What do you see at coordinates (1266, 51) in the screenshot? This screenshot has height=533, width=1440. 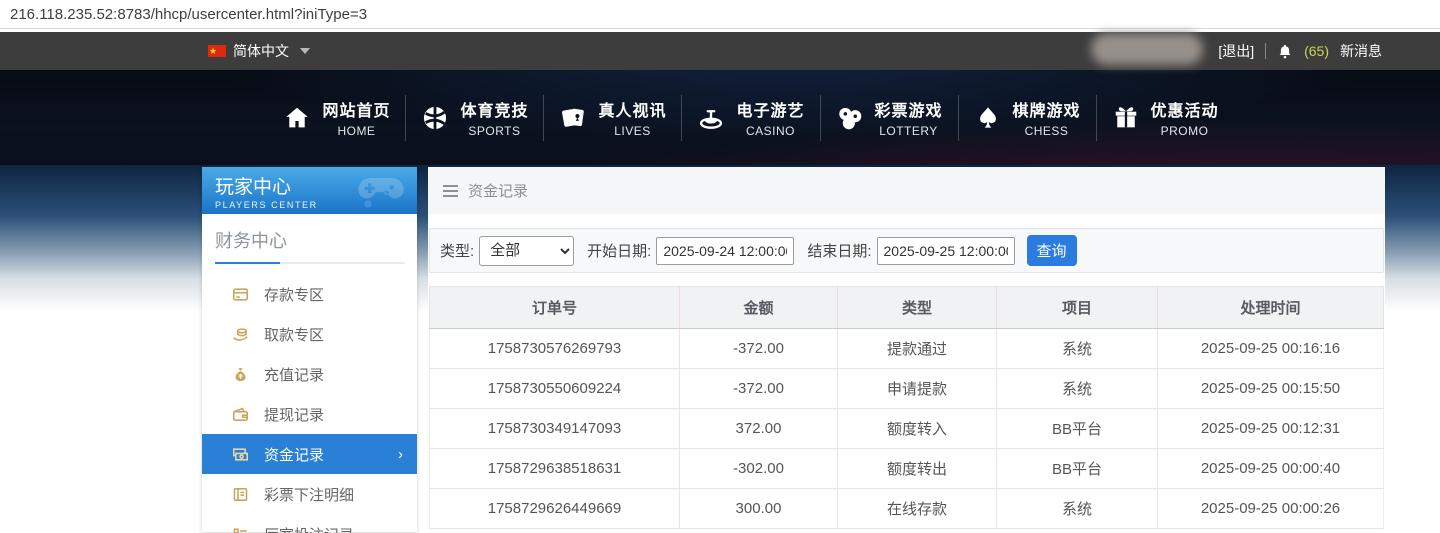 I see `divider` at bounding box center [1266, 51].